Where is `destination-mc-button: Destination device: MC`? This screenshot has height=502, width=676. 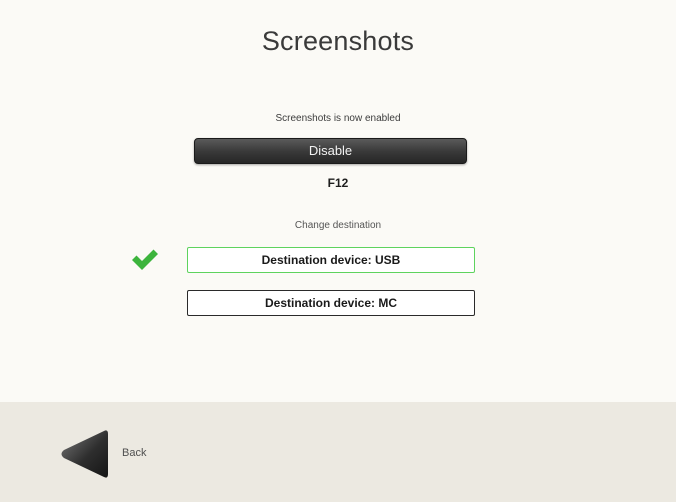
destination-mc-button: Destination device: MC is located at coordinates (331, 303).